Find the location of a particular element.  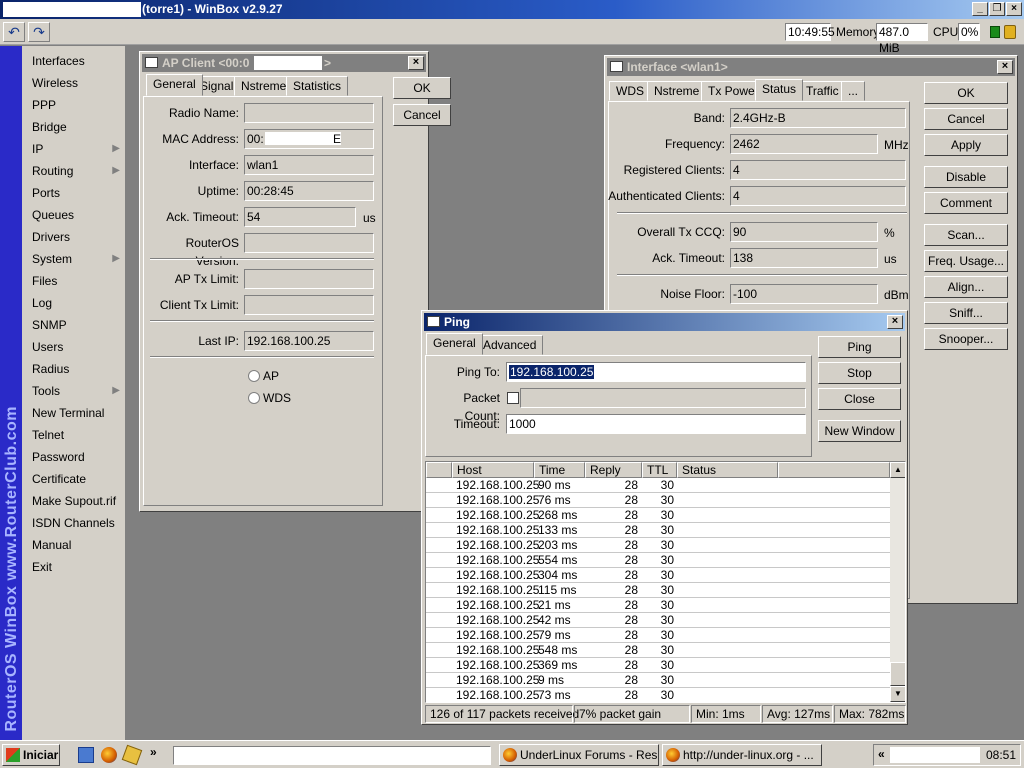

firefox-icon is located at coordinates (109, 755).